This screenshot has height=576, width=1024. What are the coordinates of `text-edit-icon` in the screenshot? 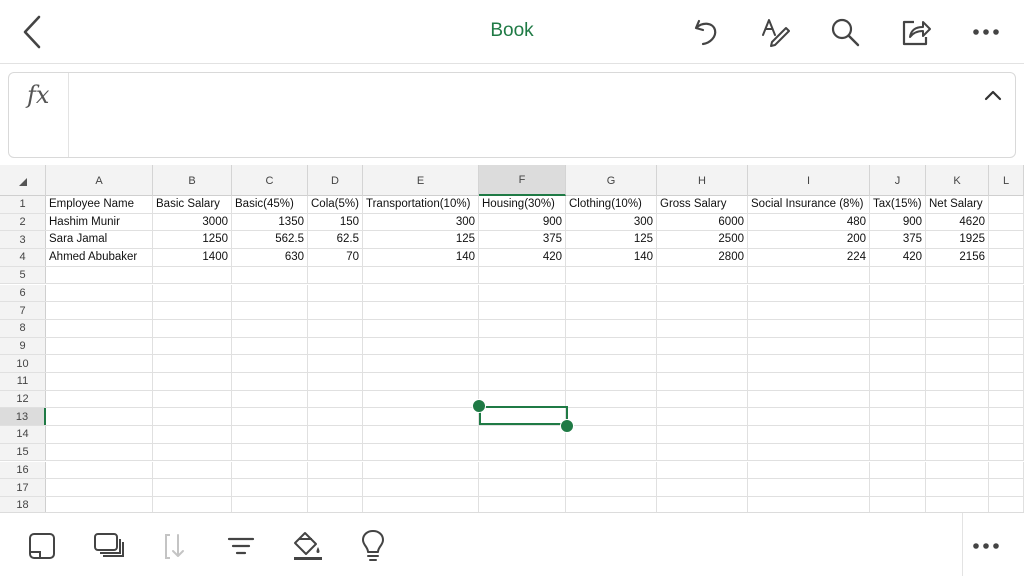 It's located at (775, 32).